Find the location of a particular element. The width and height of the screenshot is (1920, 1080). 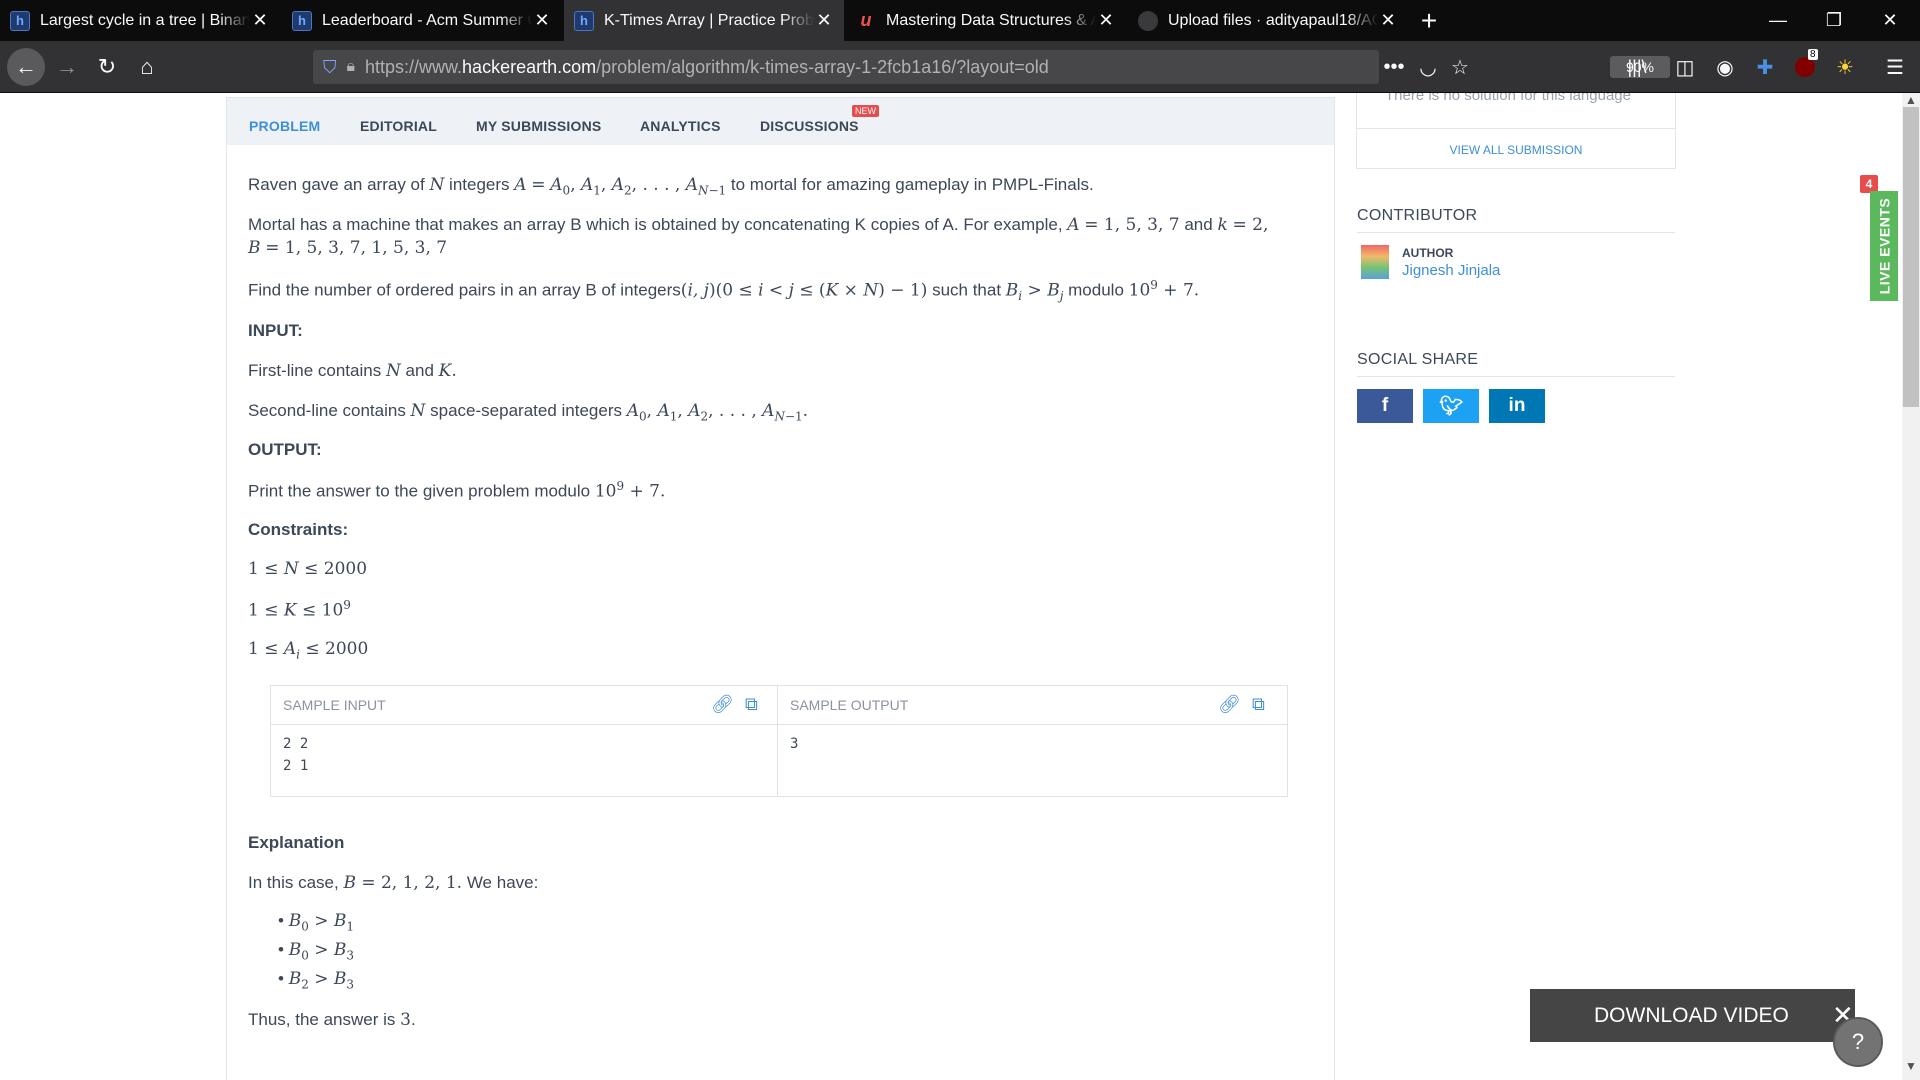

back-arrow-icon: ← is located at coordinates (26, 67).